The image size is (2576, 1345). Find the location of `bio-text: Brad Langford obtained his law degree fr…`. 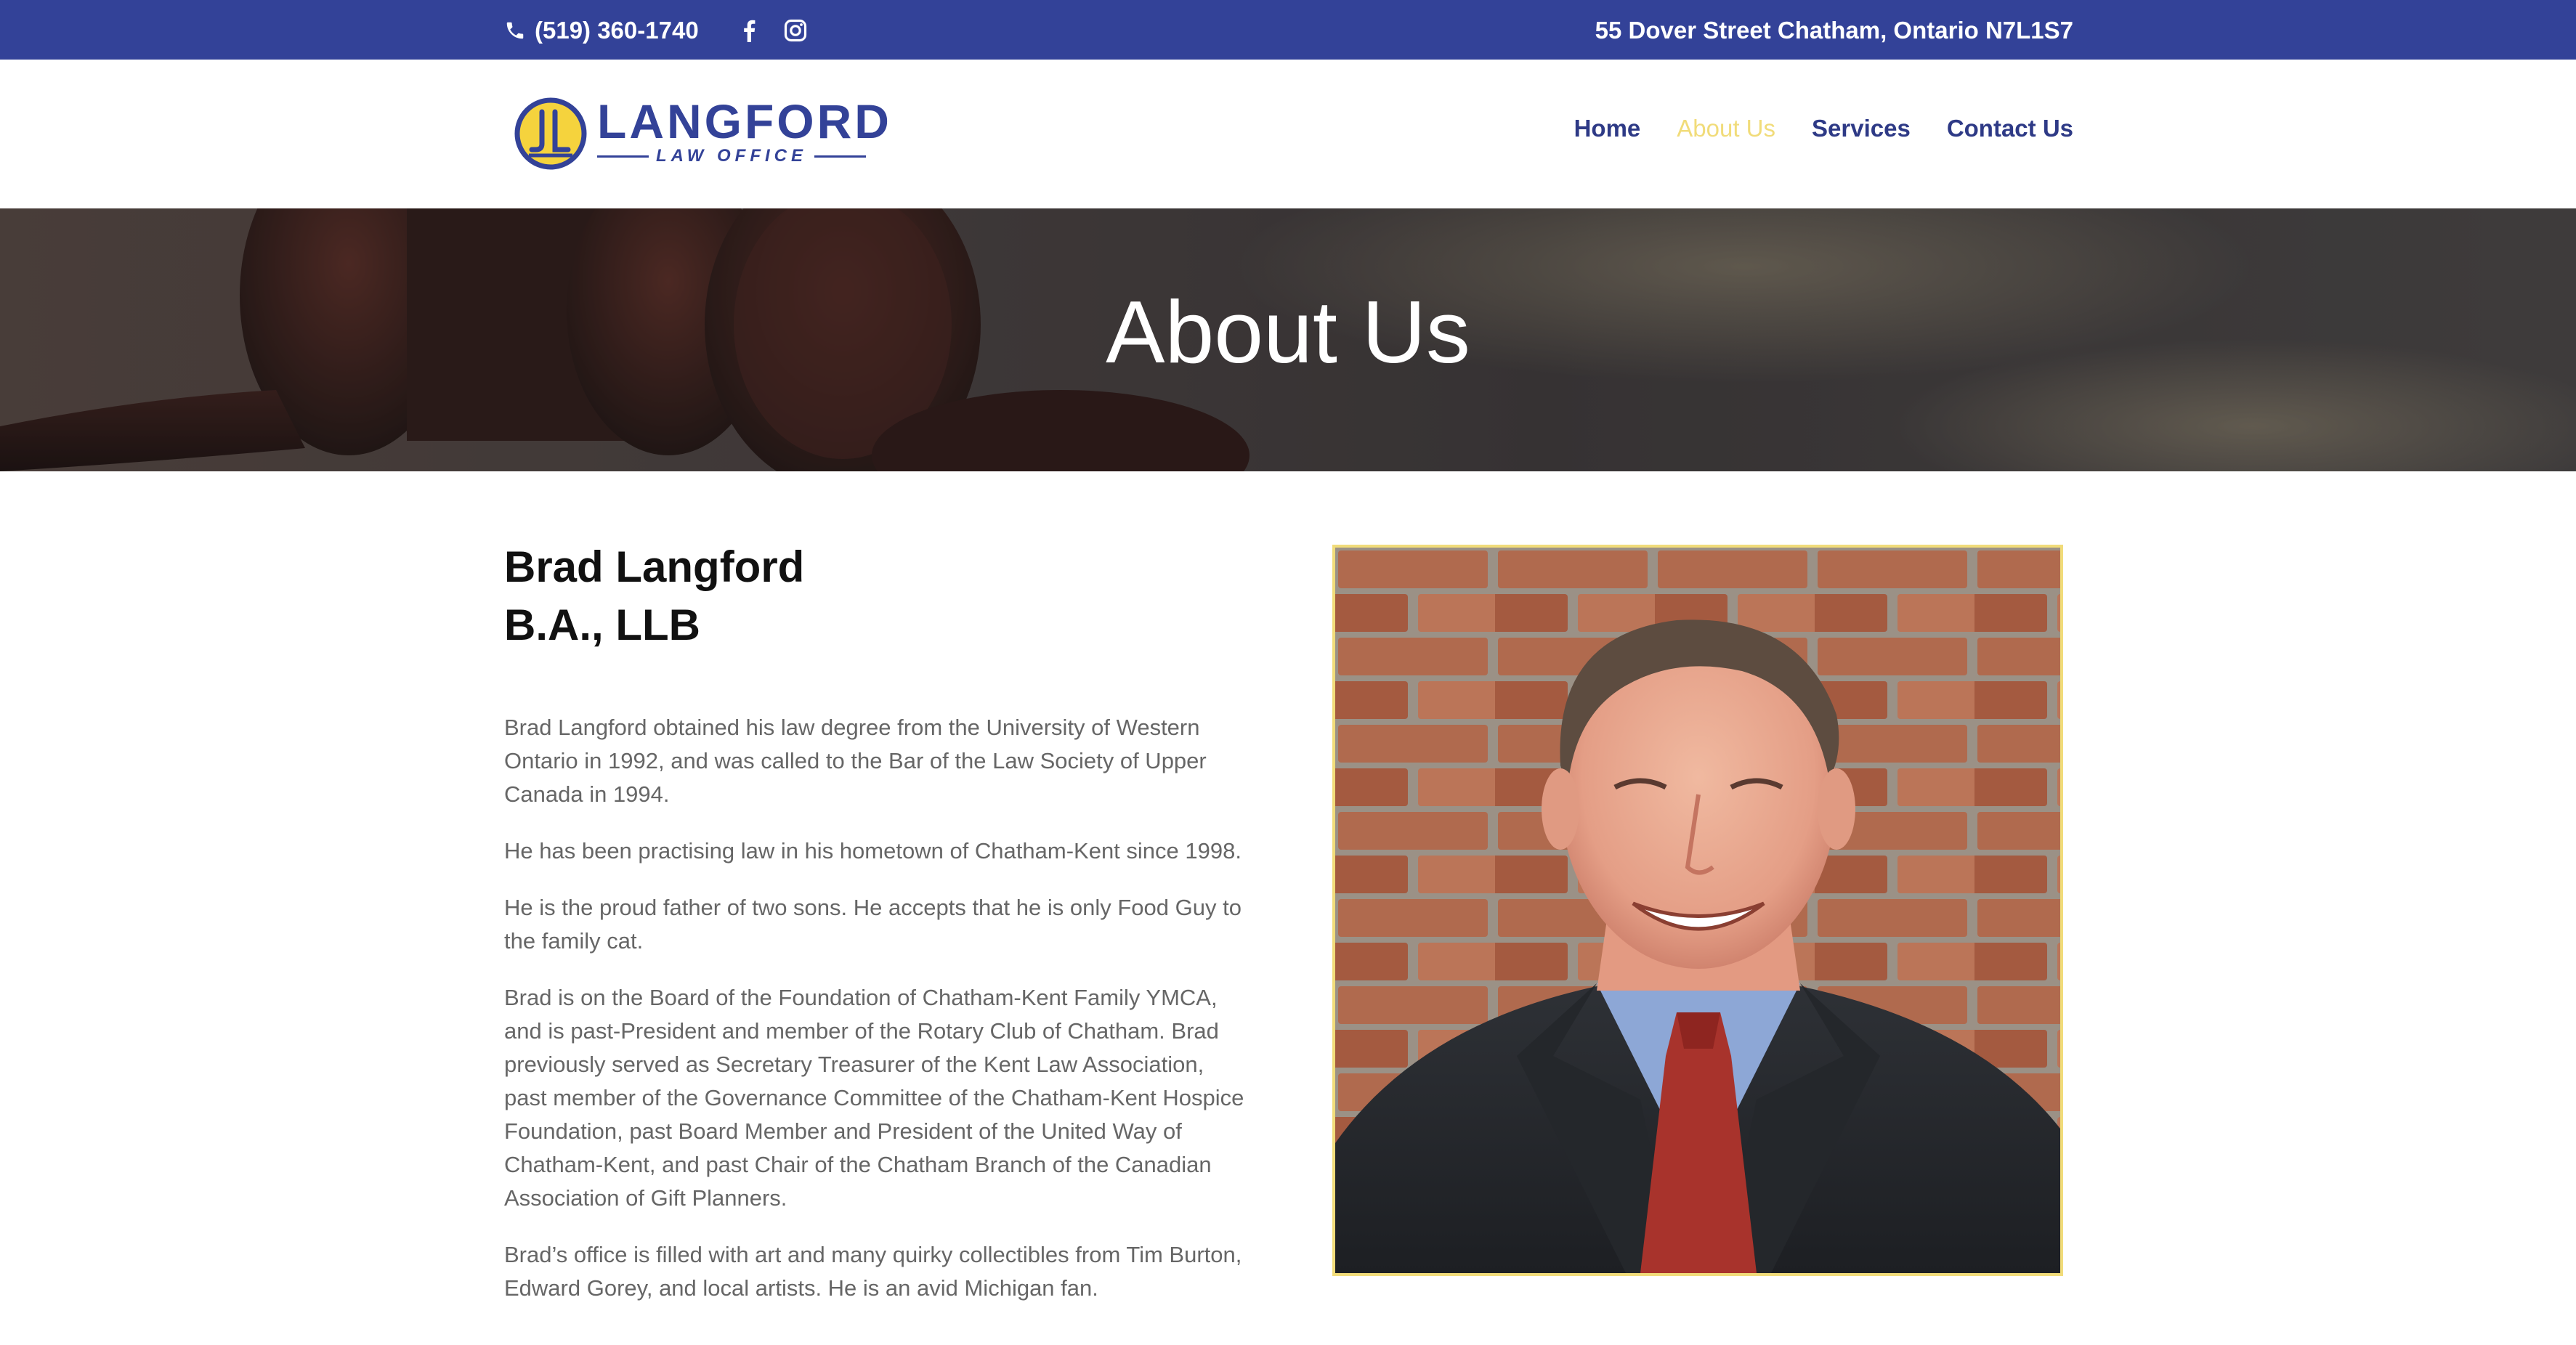

bio-text: Brad Langford obtained his law degree fr… is located at coordinates (878, 1008).